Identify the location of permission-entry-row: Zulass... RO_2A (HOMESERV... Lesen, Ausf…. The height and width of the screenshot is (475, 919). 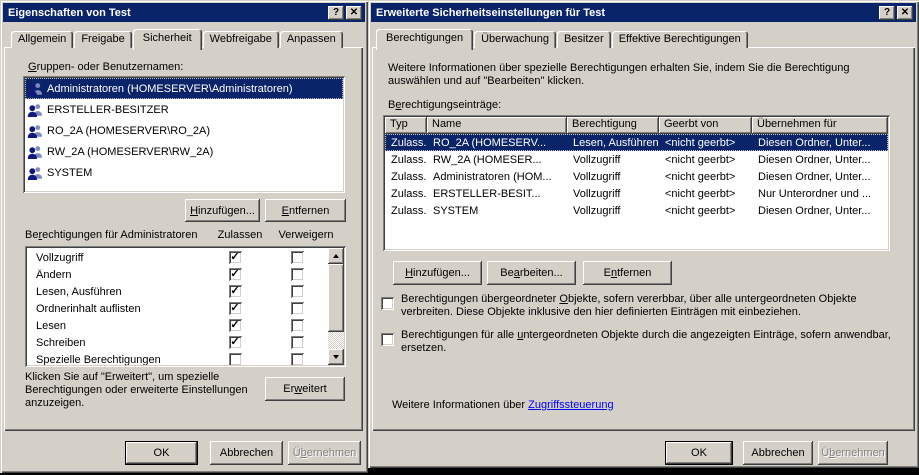
(636, 142).